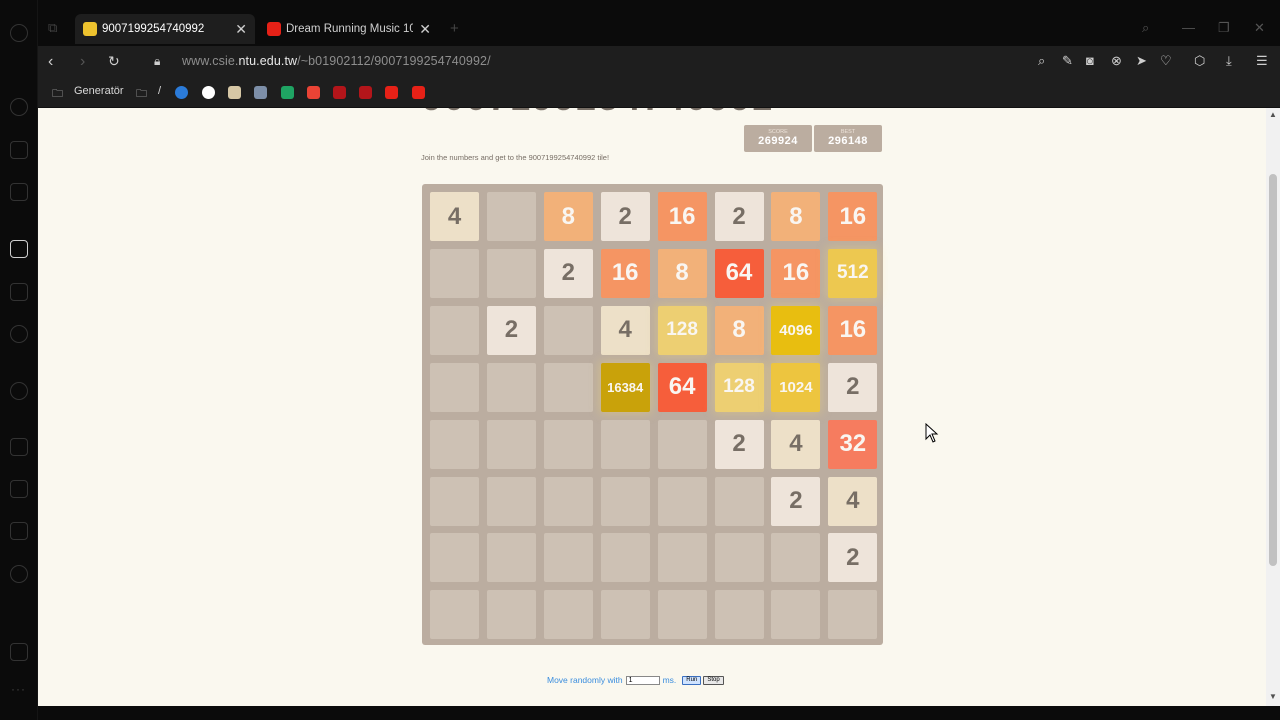 This screenshot has height=720, width=1280. I want to click on chat-bubble-icon, so click(208, 92).